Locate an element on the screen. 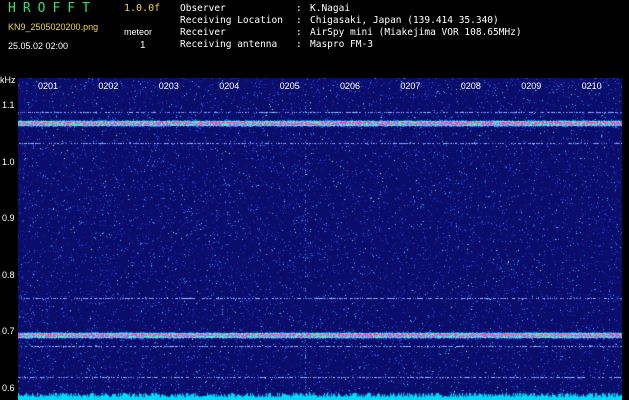 Image resolution: width=629 pixels, height=400 pixels. y-tick-label: 0.7 is located at coordinates (8, 331).